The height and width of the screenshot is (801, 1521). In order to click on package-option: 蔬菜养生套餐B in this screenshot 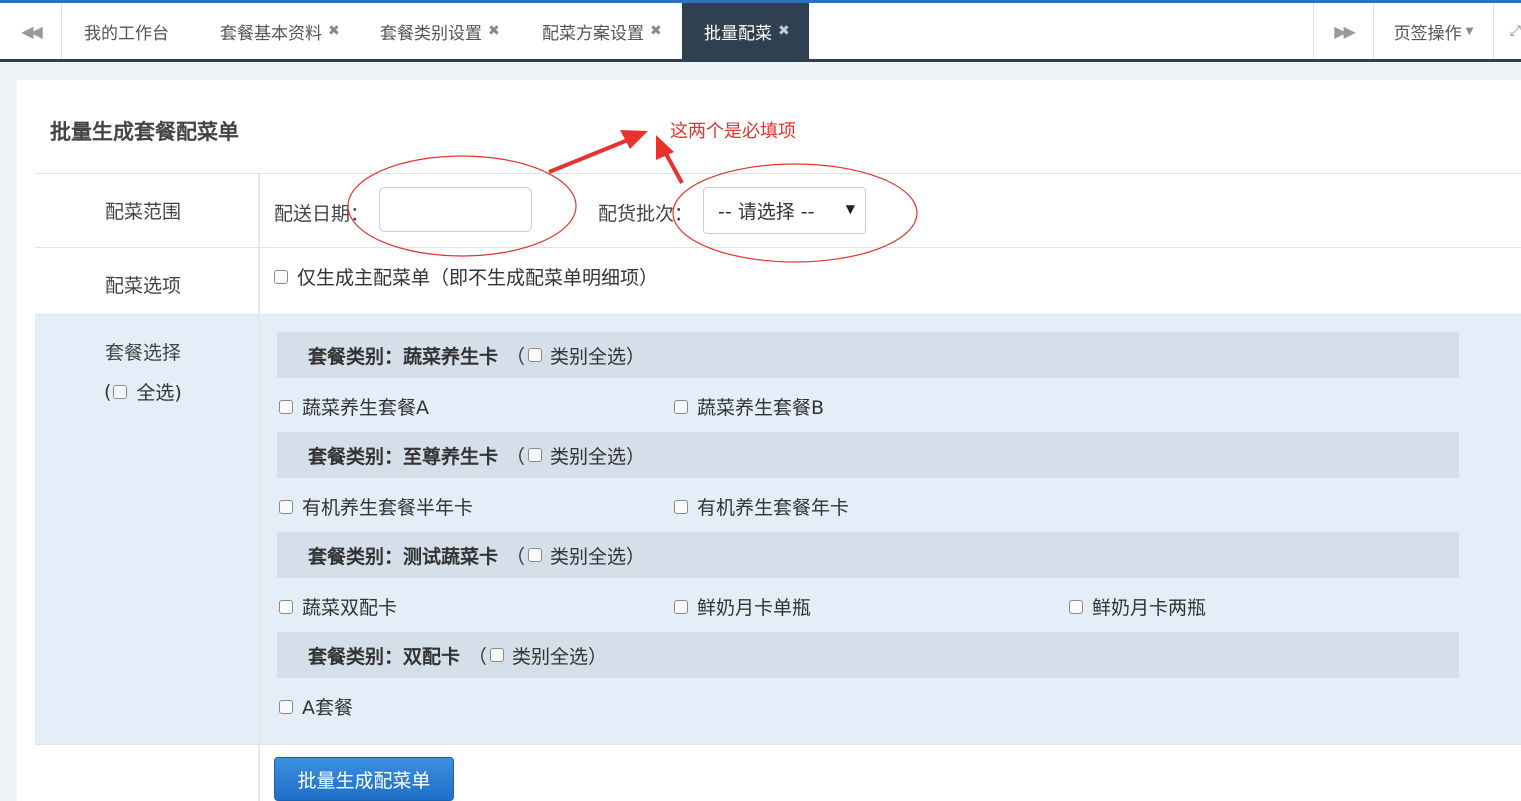, I will do `click(749, 406)`.